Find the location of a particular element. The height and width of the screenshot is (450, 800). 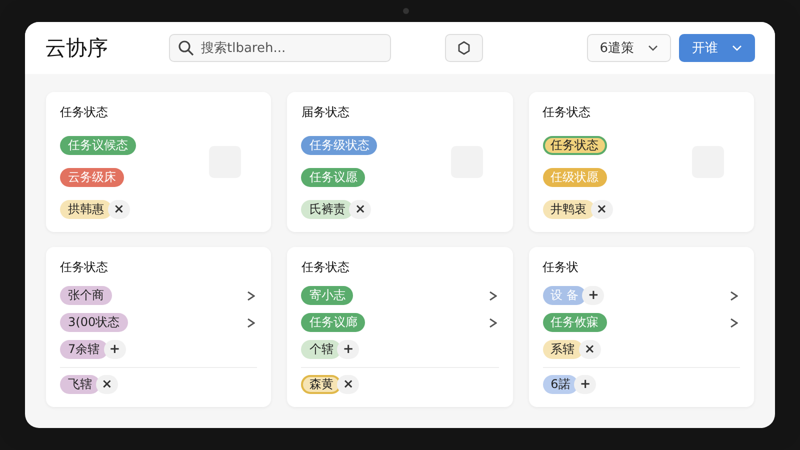

primary-button: 开谁 is located at coordinates (717, 48).